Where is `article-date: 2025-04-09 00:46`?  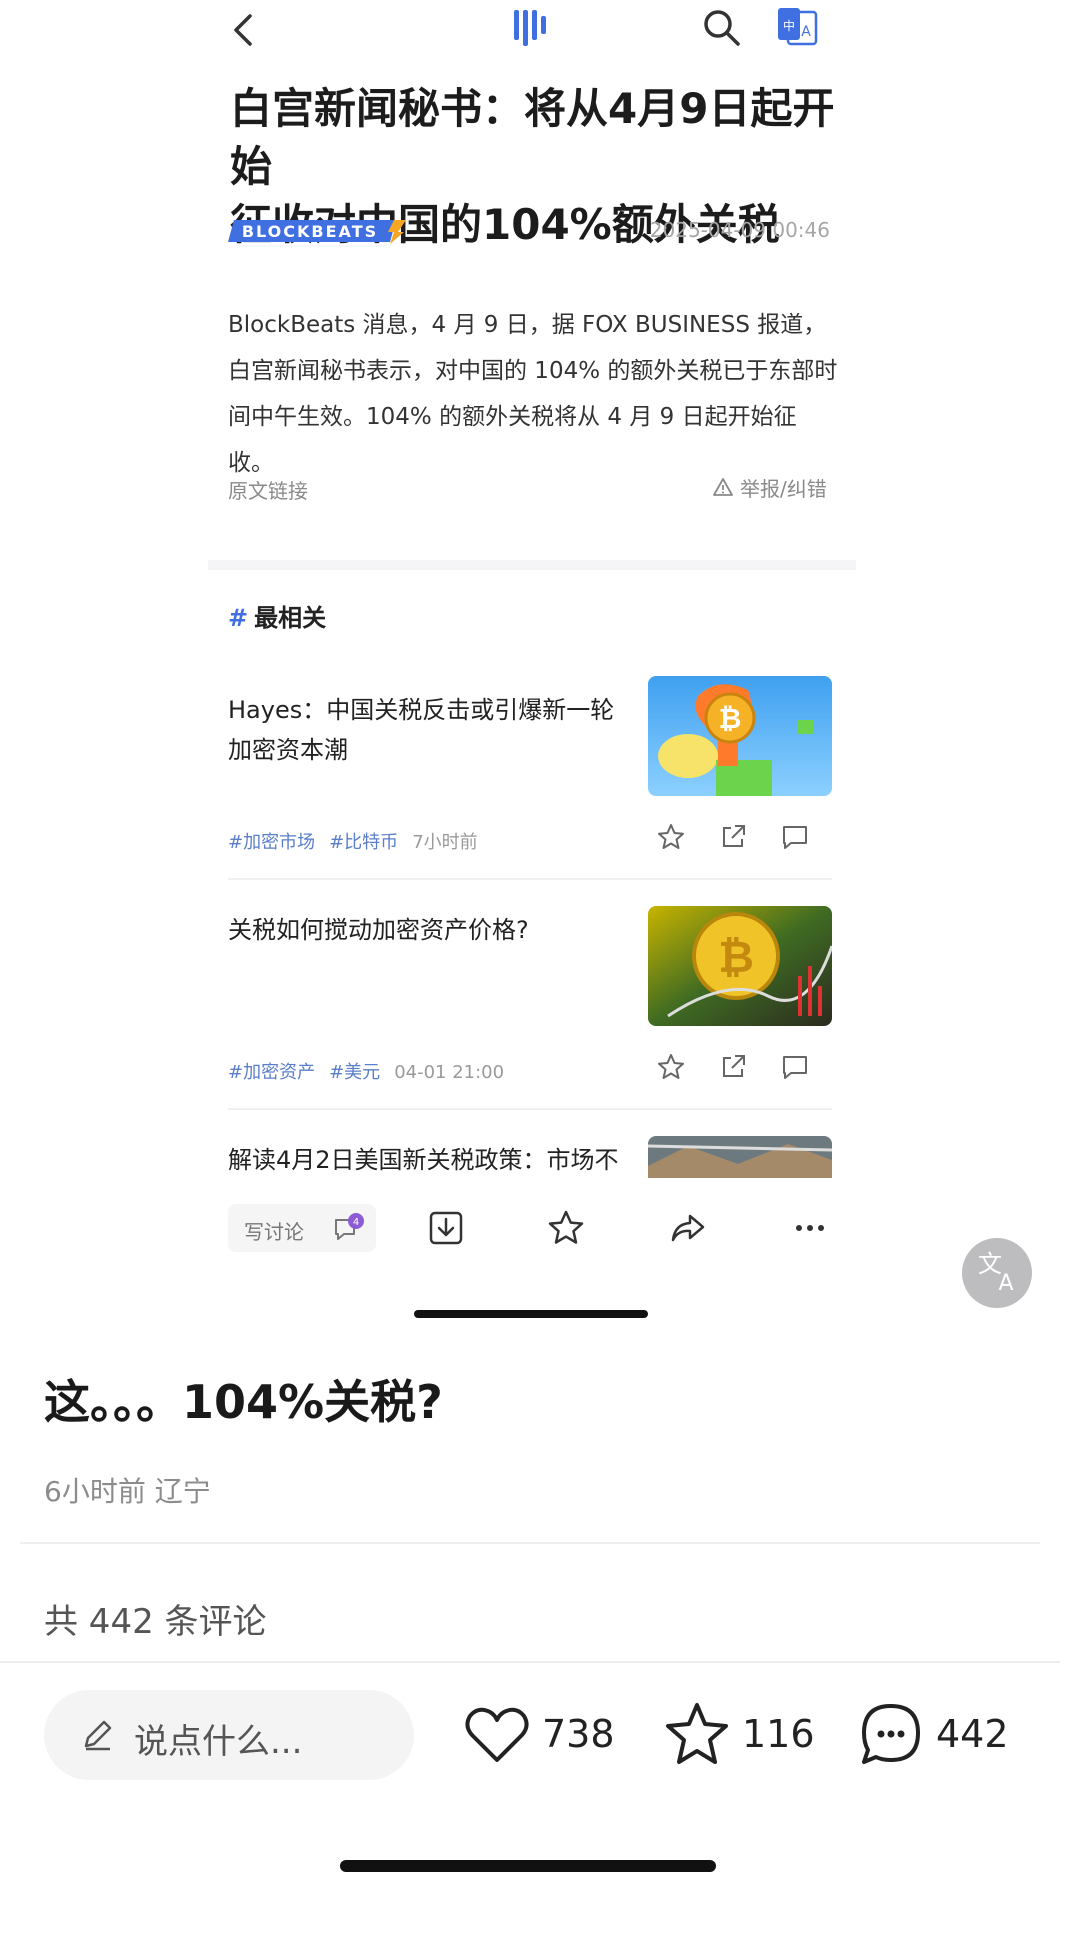 article-date: 2025-04-09 00:46 is located at coordinates (739, 230).